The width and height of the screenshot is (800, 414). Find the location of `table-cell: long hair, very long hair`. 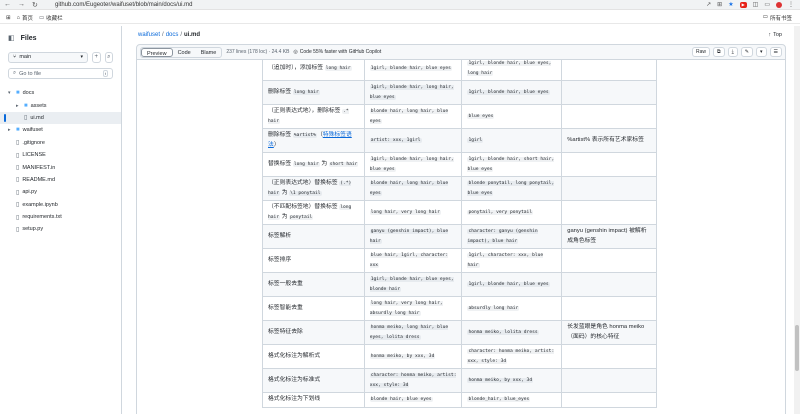

table-cell: long hair, very long hair is located at coordinates (413, 212).